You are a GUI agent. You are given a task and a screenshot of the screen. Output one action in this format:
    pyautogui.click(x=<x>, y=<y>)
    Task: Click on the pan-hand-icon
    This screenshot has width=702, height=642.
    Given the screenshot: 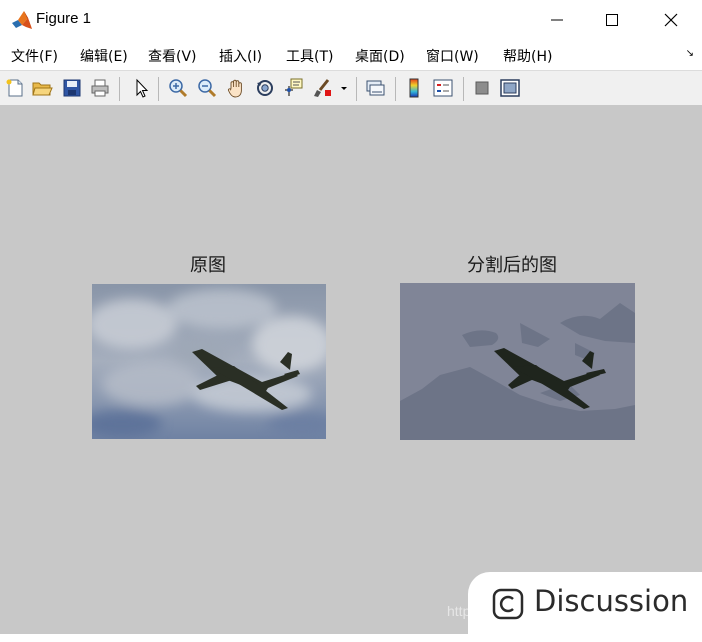 What is the action you would take?
    pyautogui.click(x=236, y=88)
    